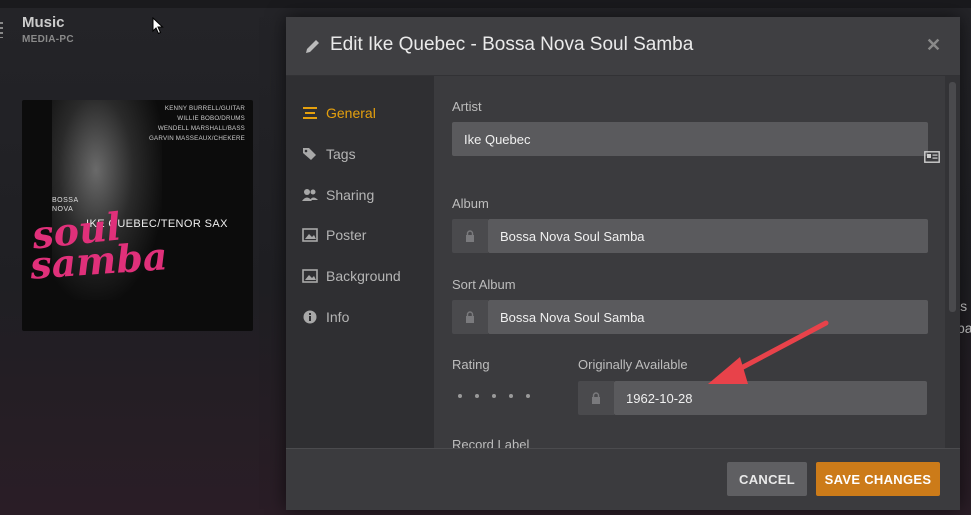 The width and height of the screenshot is (971, 515). I want to click on menu-icon, so click(1, 30).